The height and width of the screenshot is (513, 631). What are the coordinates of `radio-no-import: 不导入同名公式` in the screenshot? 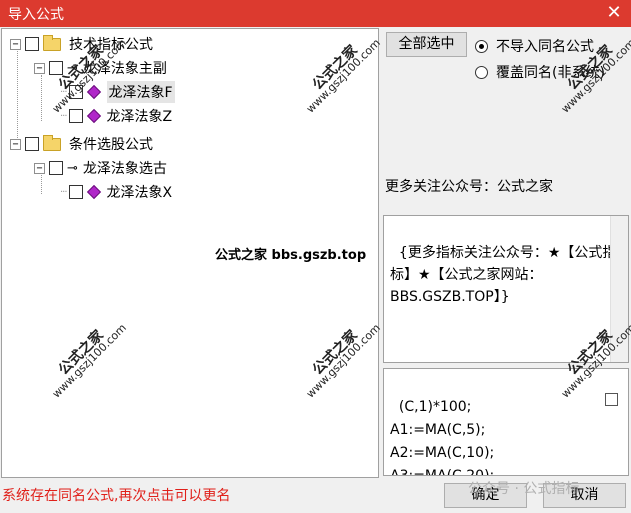 It's located at (534, 46).